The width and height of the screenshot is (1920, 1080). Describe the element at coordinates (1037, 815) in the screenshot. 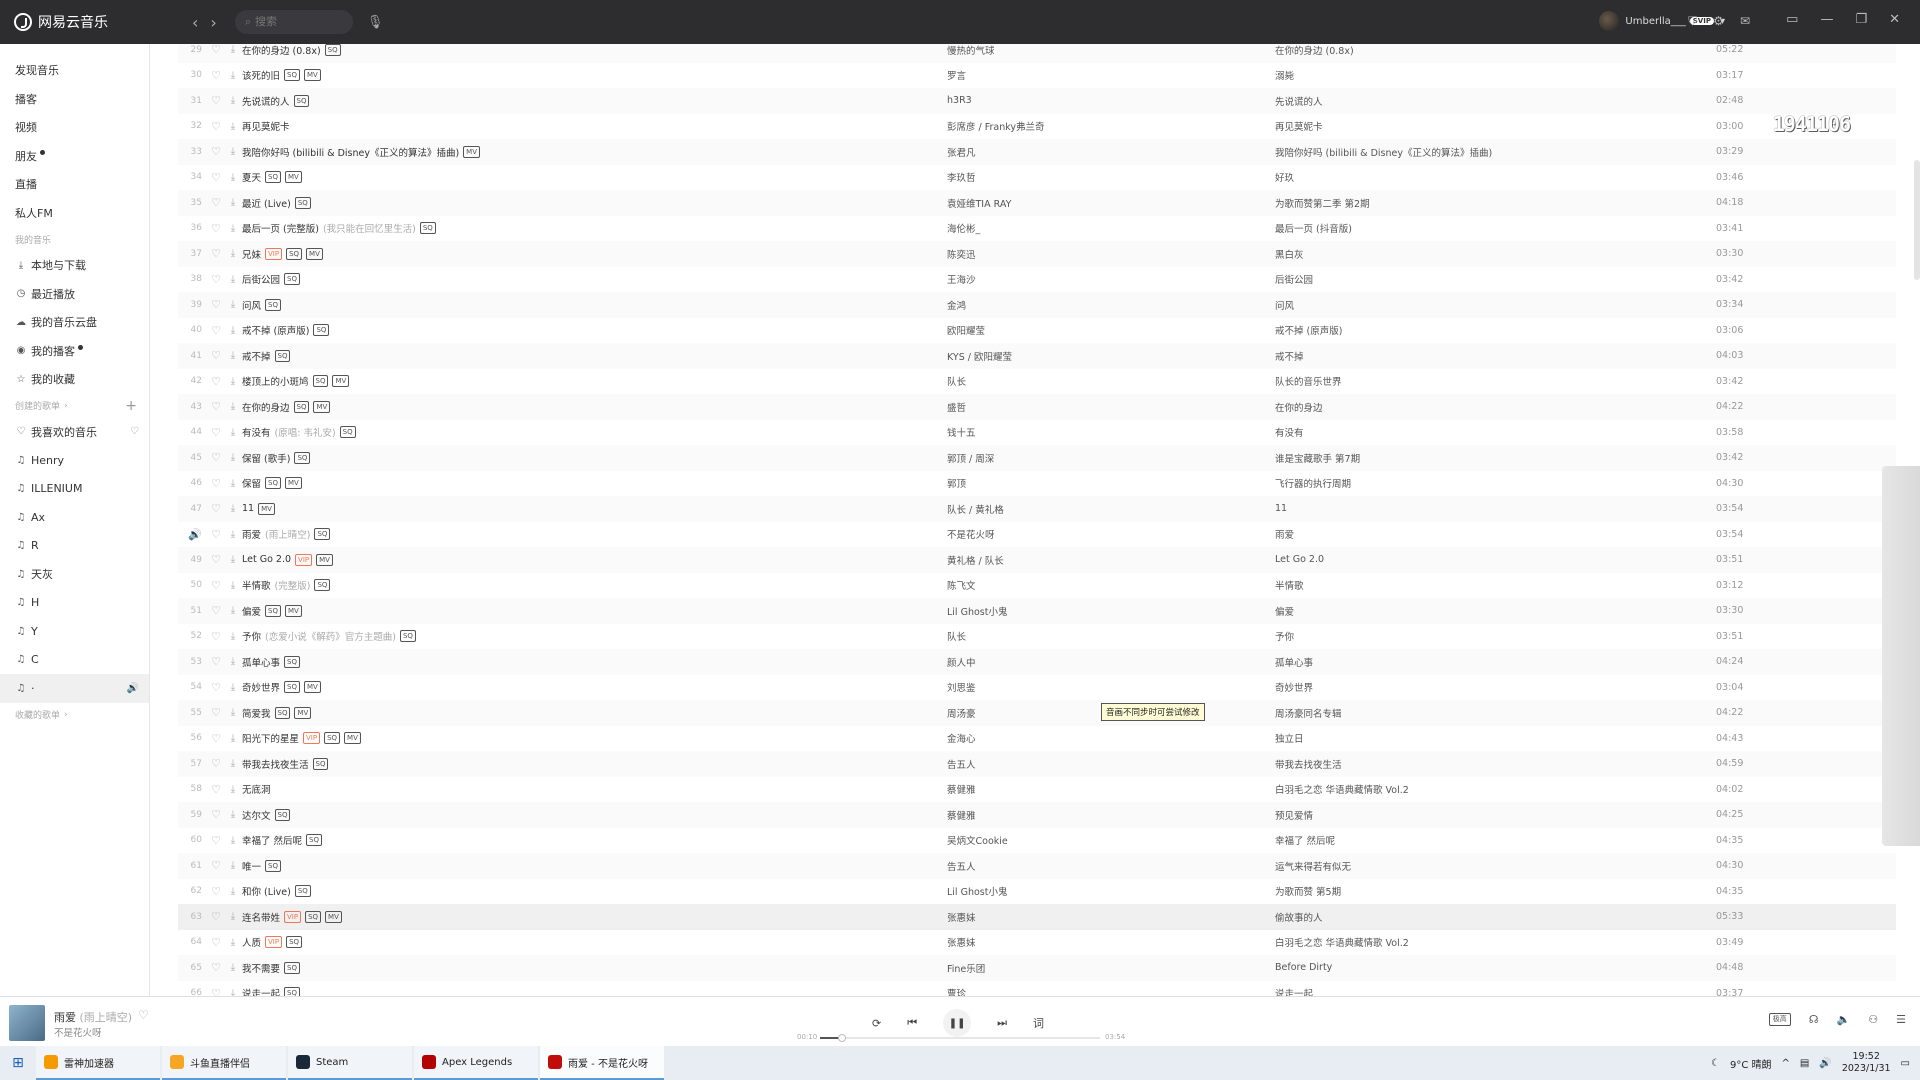

I see `table-row: 59 ♡ ⤓ 达尔文 SQ 蔡健雅 预见爱情 04:25` at that location.